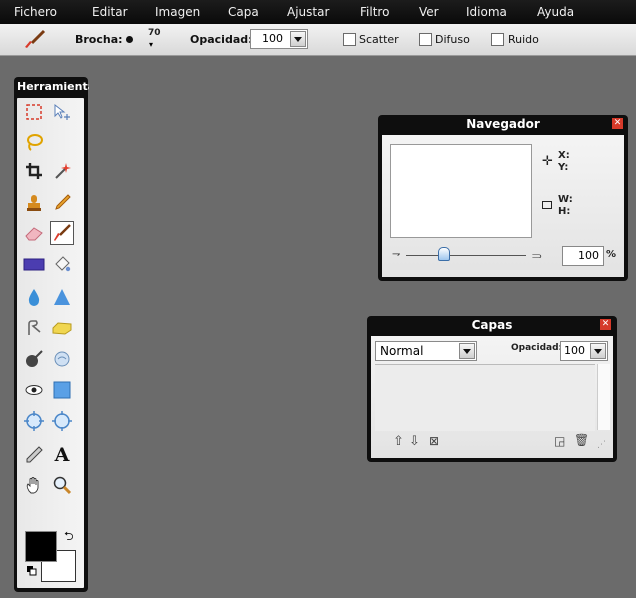 Image resolution: width=636 pixels, height=598 pixels. Describe the element at coordinates (537, 348) in the screenshot. I see `layers-opacity-label: Opacidad:` at that location.